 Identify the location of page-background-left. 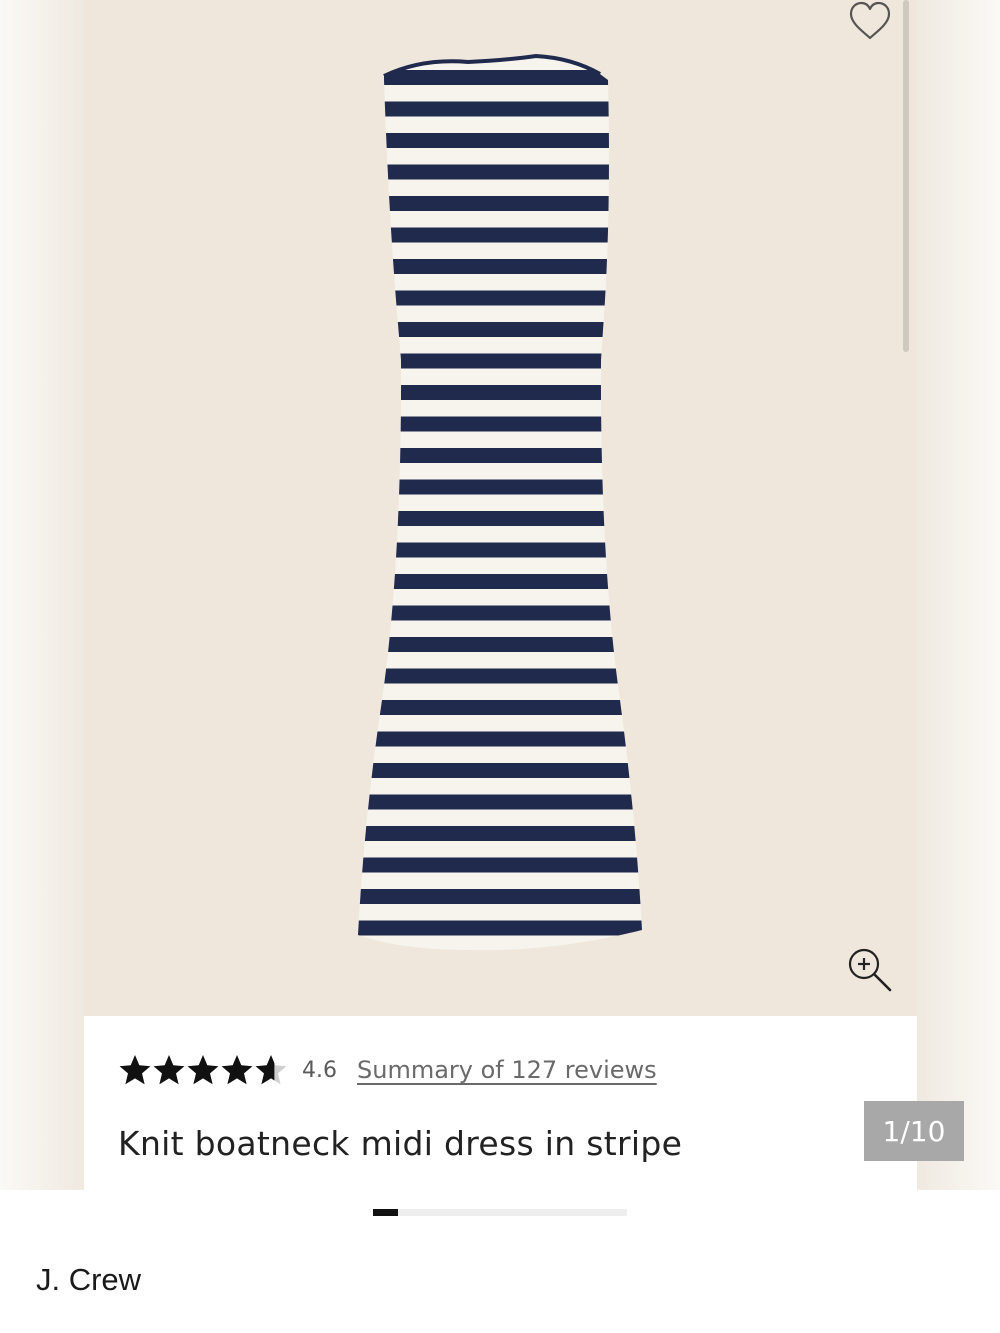
(42, 595).